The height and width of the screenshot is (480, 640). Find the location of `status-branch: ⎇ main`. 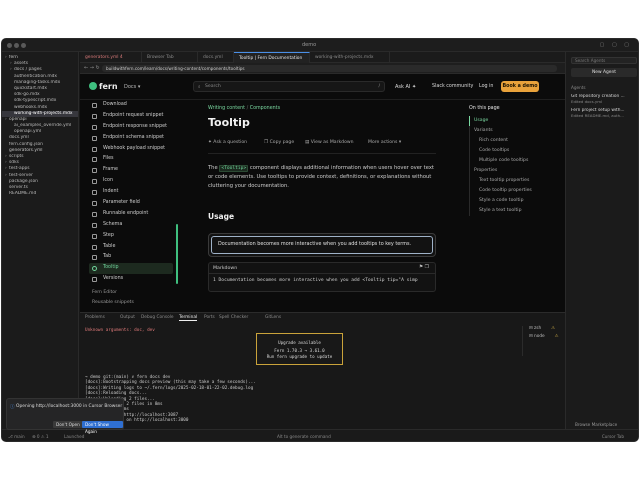

status-branch: ⎇ main is located at coordinates (16, 436).